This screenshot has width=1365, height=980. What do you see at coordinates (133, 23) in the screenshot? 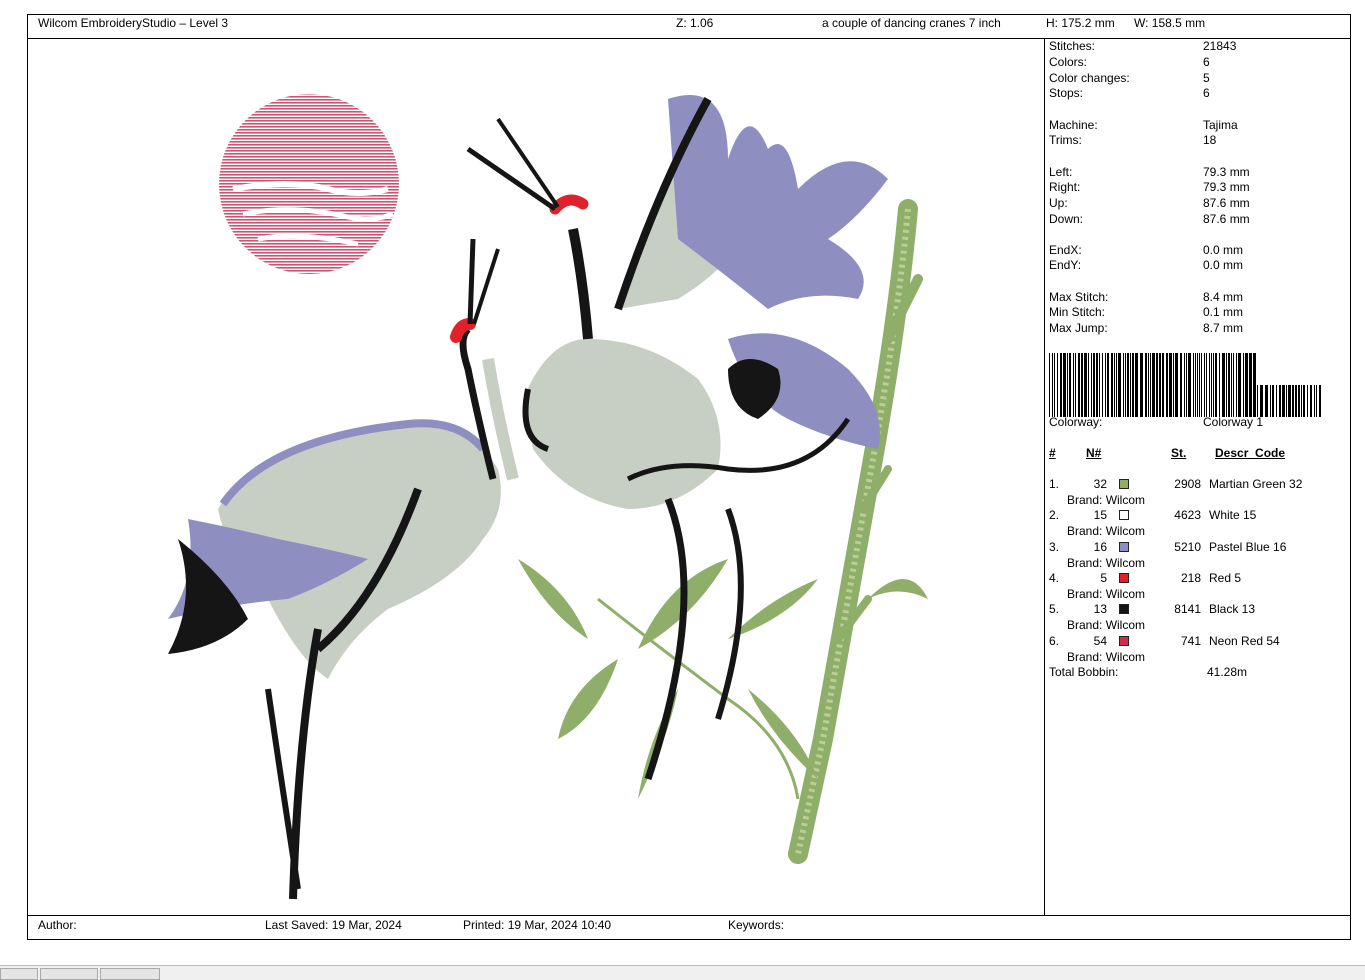
I see `app-title: Wilcom EmbroideryStudio – Level 3` at bounding box center [133, 23].